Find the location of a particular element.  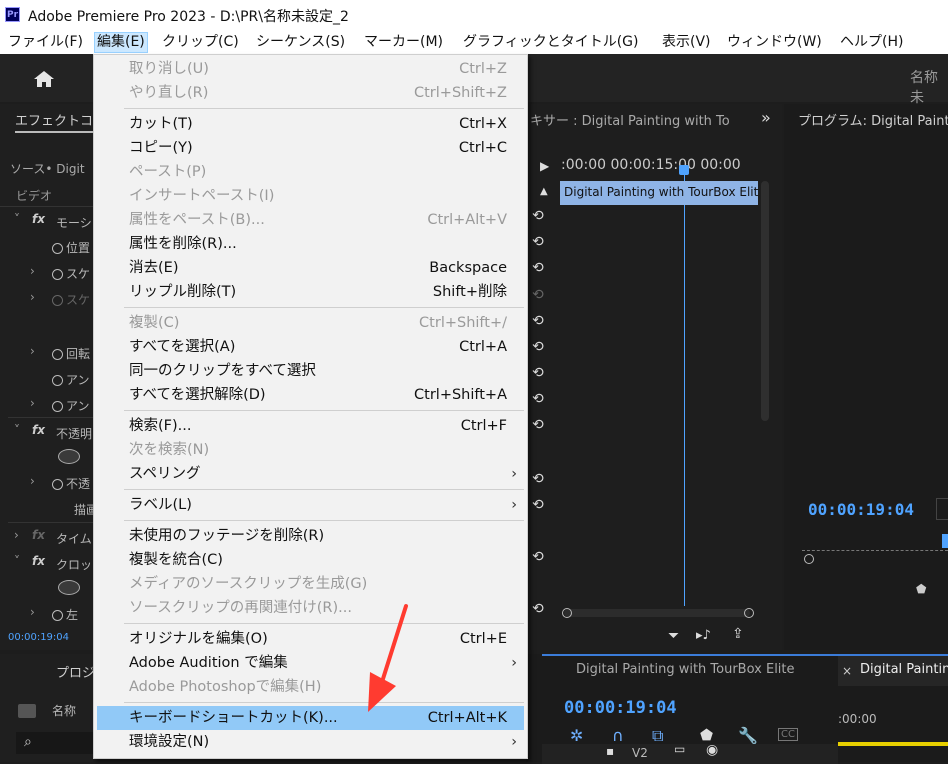

tab-effect-controls: エフェクトコ is located at coordinates (54, 121).